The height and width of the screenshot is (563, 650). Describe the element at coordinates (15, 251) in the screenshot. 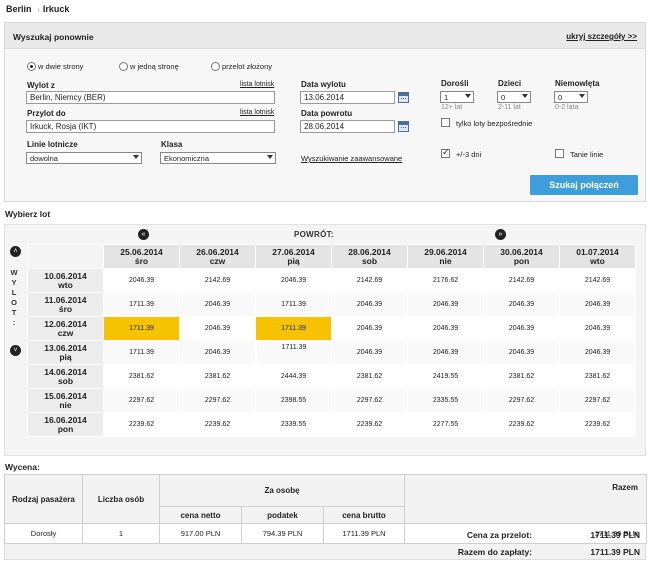

I see `outbound-prev-icon: ˄` at that location.